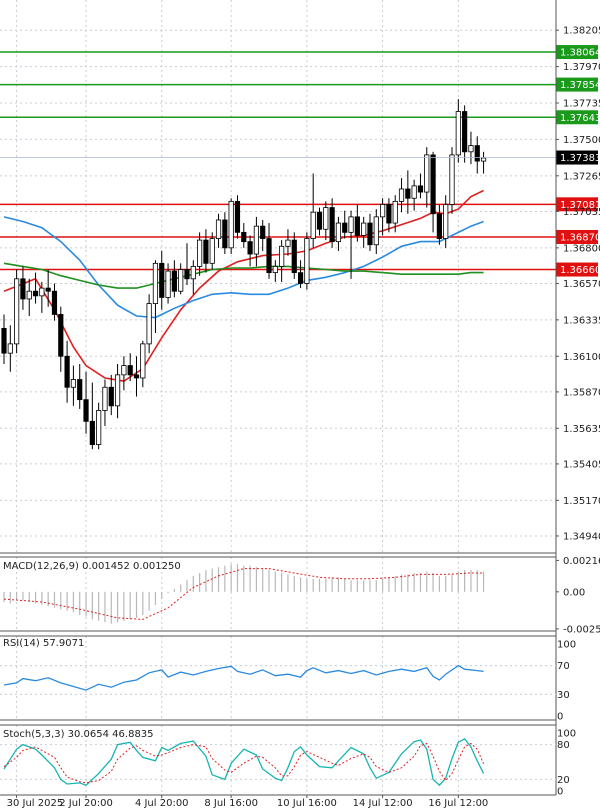 The height and width of the screenshot is (812, 600). I want to click on price-tick-label: 1.38205, so click(581, 31).